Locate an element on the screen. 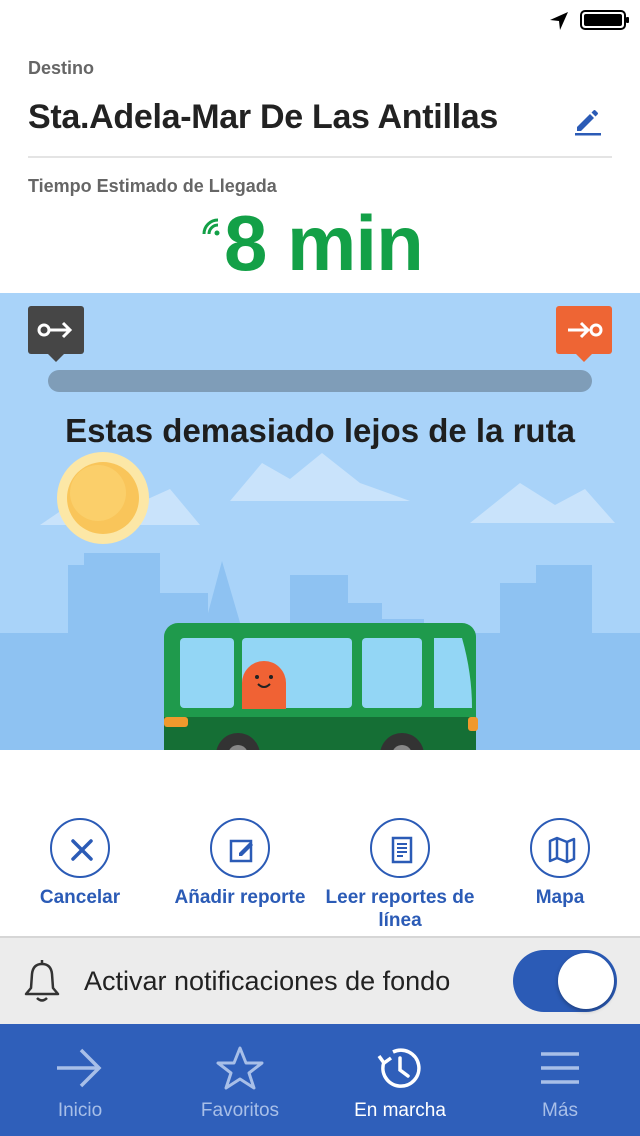  map-icon is located at coordinates (562, 850).